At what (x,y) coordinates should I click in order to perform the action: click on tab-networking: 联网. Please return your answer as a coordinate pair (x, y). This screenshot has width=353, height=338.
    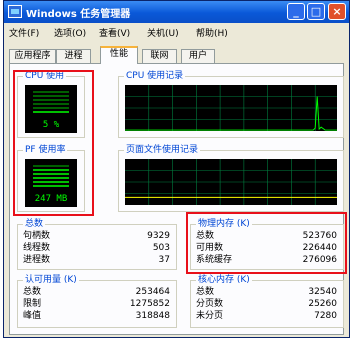
    Looking at the image, I should click on (159, 56).